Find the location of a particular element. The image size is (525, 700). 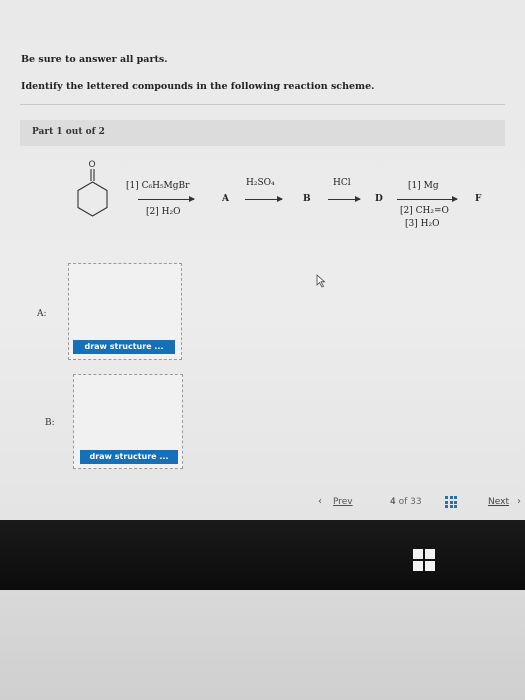

question-counter: 4 of 33 is located at coordinates (406, 502).